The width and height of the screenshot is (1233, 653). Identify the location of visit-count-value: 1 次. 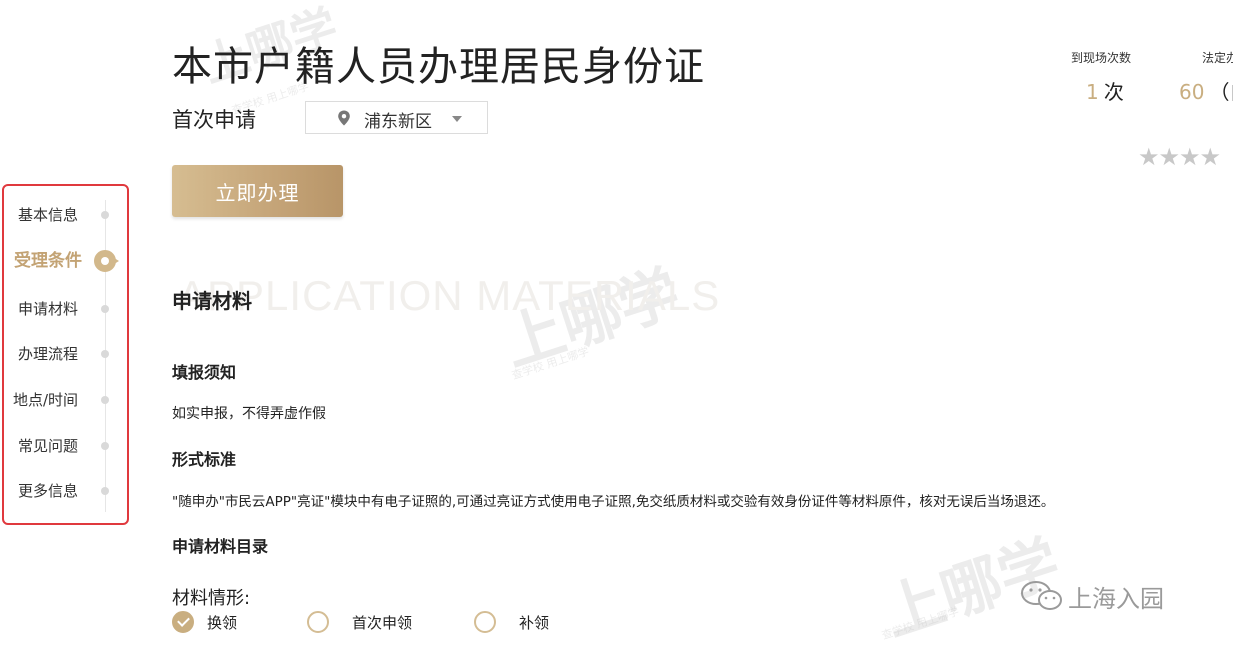
(1105, 90).